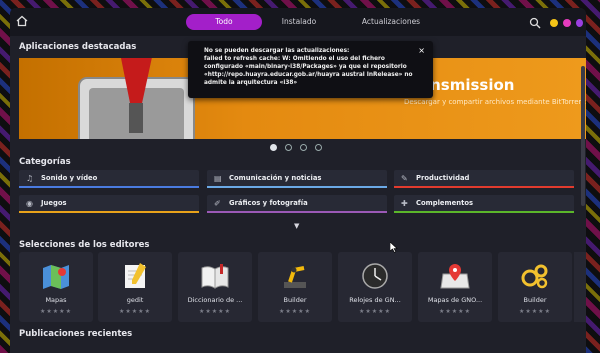 The height and width of the screenshot is (353, 600). I want to click on app-tile: Mapas de GNO... ★★★★★, so click(455, 287).